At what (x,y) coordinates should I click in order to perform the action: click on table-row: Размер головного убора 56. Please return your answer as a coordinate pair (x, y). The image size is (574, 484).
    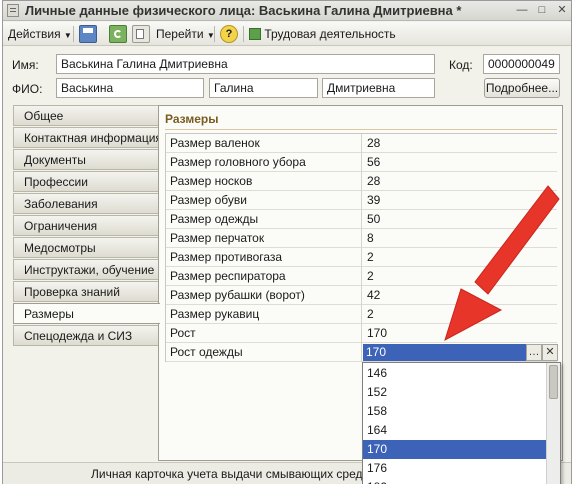
    Looking at the image, I should click on (361, 162).